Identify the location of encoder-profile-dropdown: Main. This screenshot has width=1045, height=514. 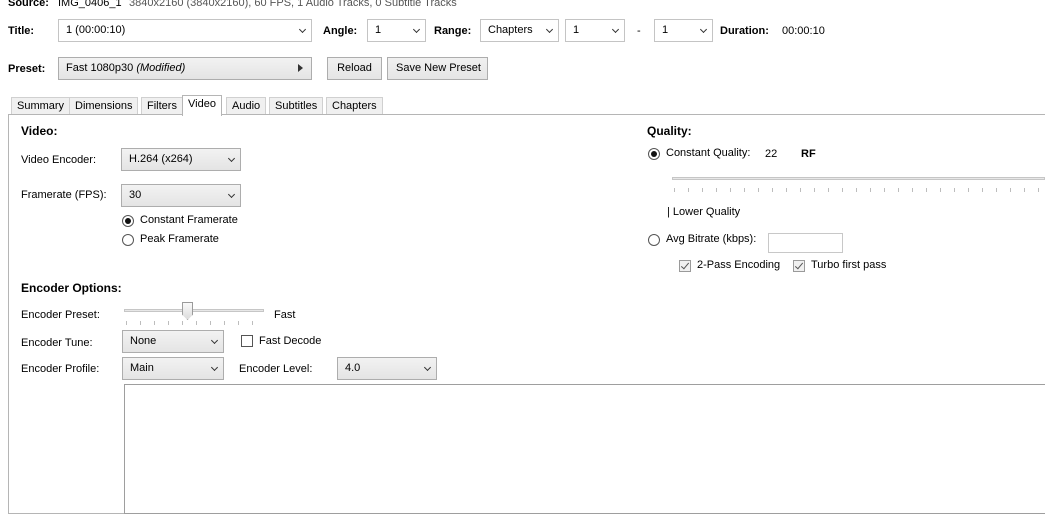
(173, 368).